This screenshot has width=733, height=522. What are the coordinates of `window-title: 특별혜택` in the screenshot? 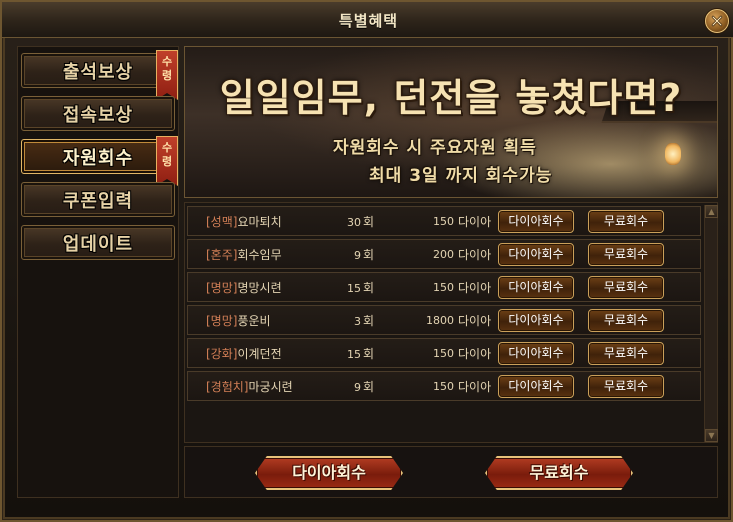 It's located at (368, 21).